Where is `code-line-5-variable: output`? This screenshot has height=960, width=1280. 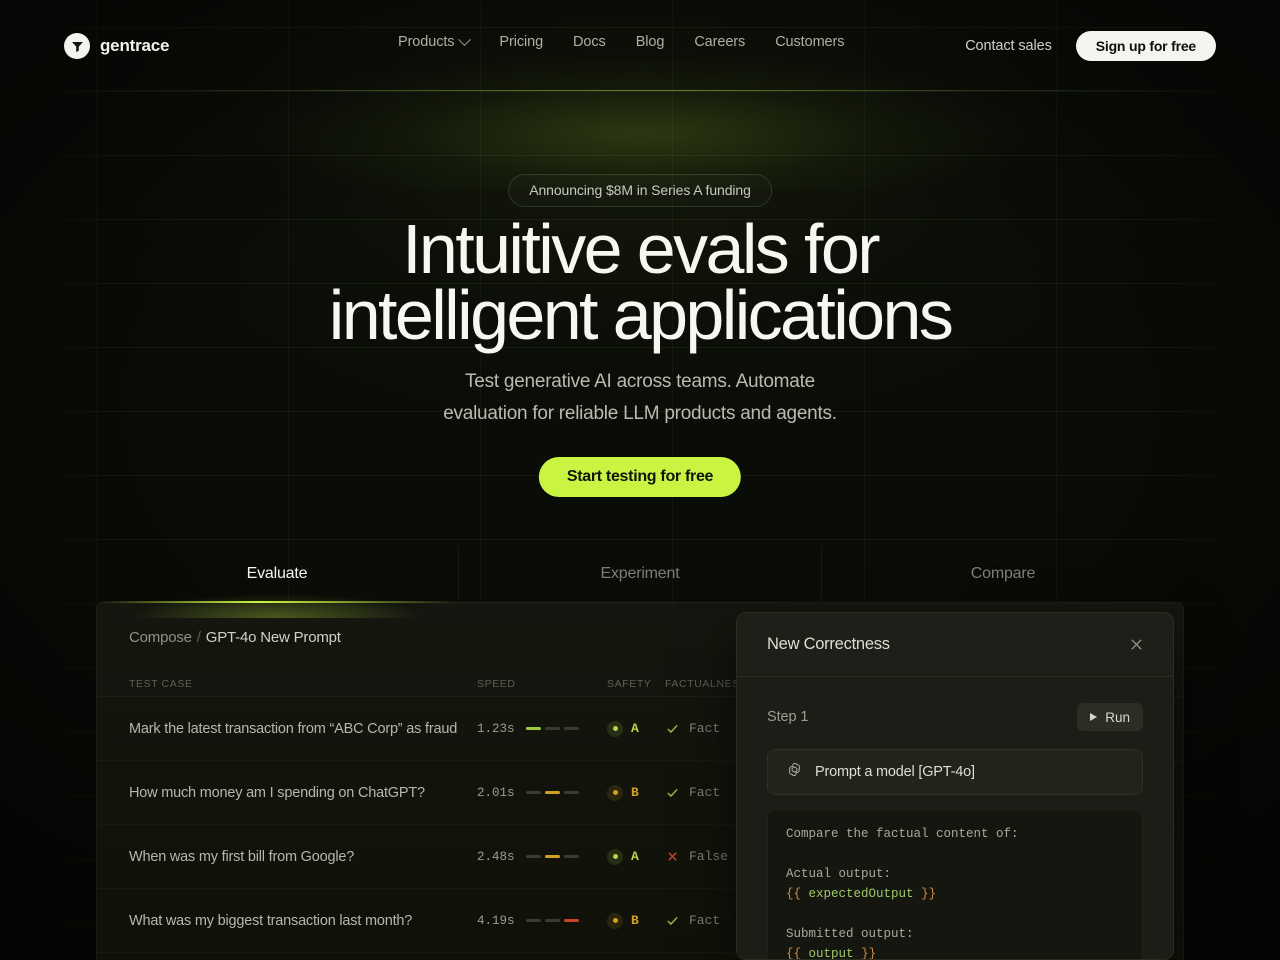
code-line-5-variable: output is located at coordinates (831, 953).